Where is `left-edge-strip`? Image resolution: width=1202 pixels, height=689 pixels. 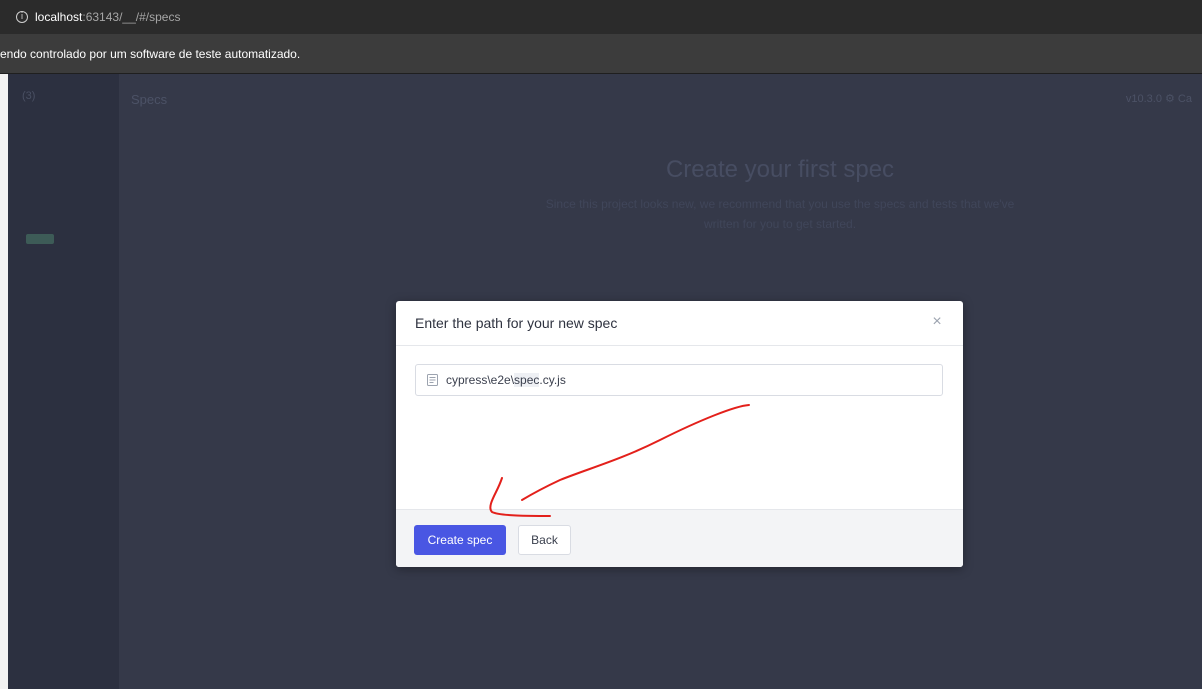 left-edge-strip is located at coordinates (4, 381).